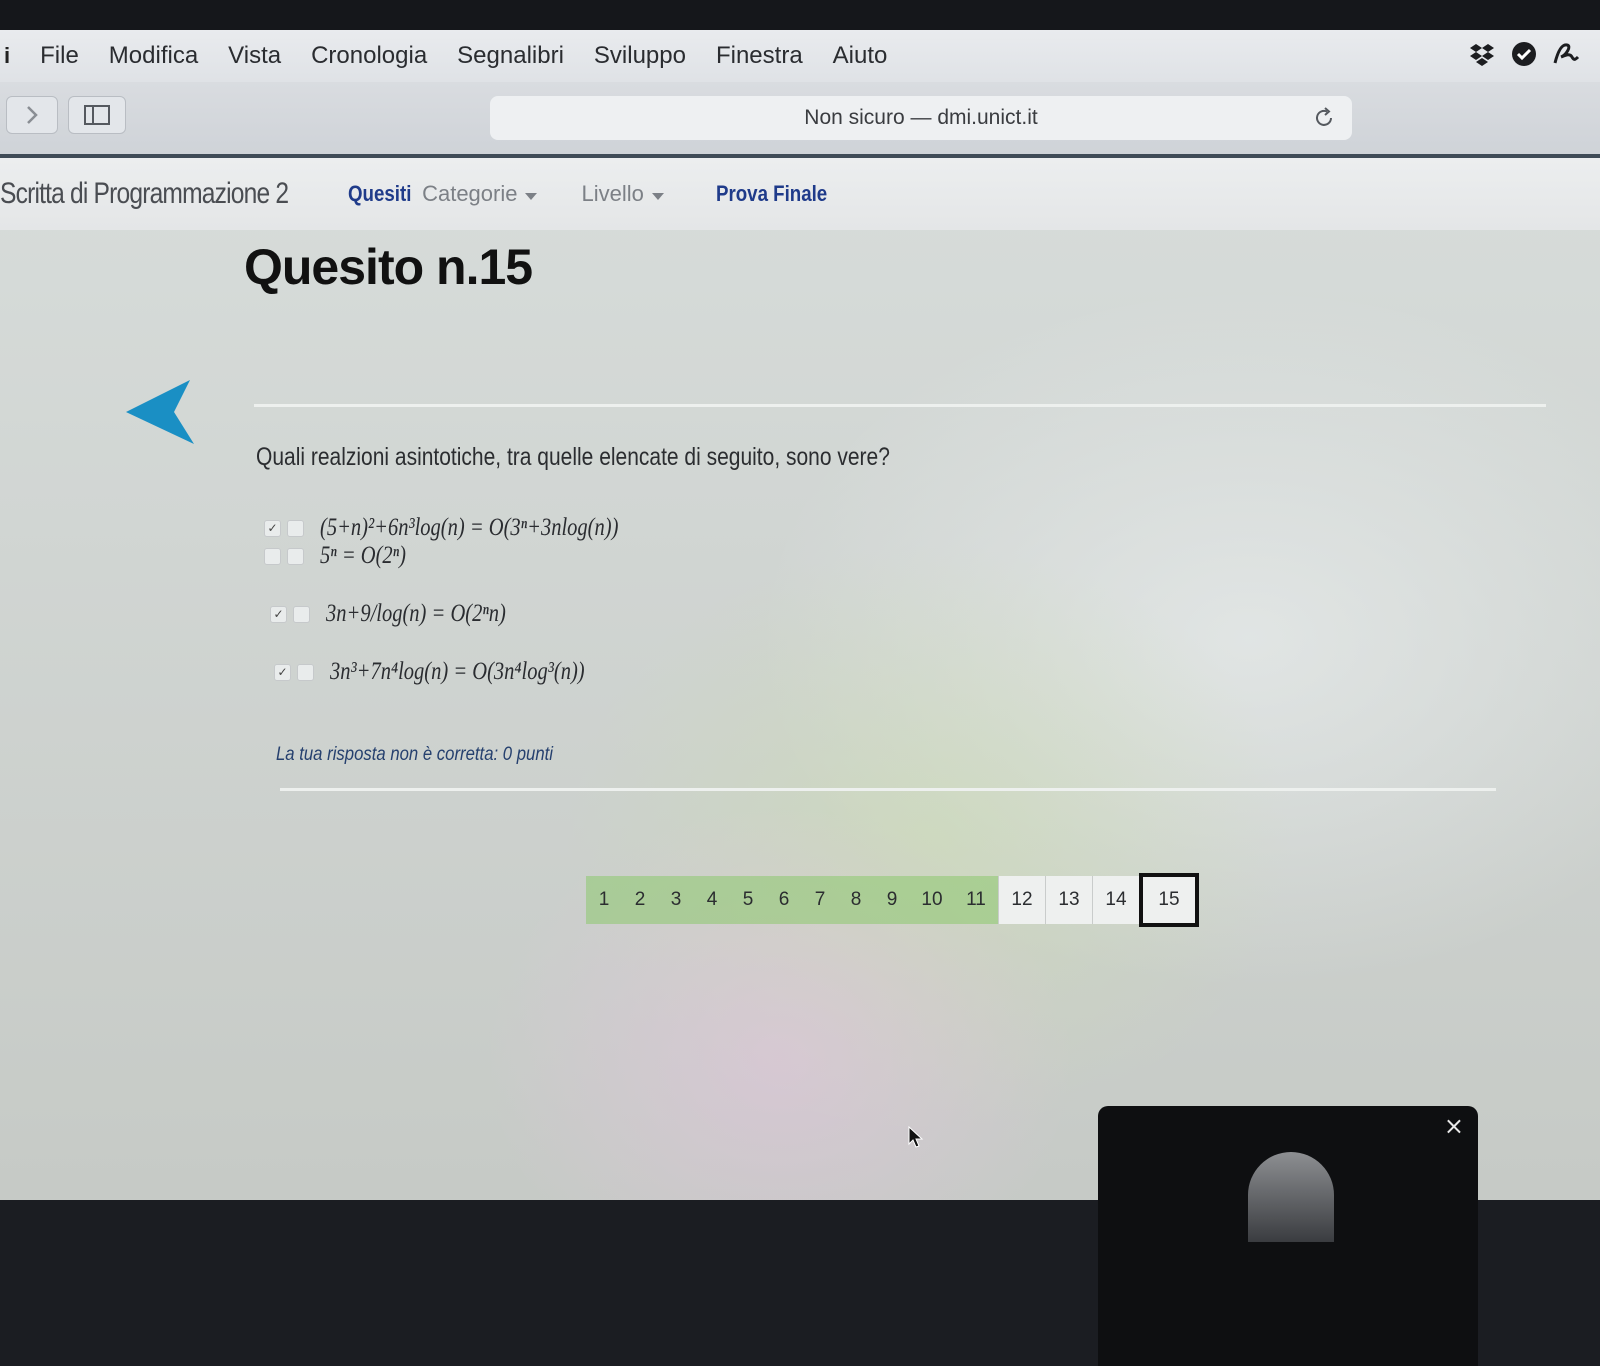 This screenshot has height=1366, width=1600. I want to click on answer-formula: 3n+9/log(n) = O(2ⁿn), so click(416, 613).